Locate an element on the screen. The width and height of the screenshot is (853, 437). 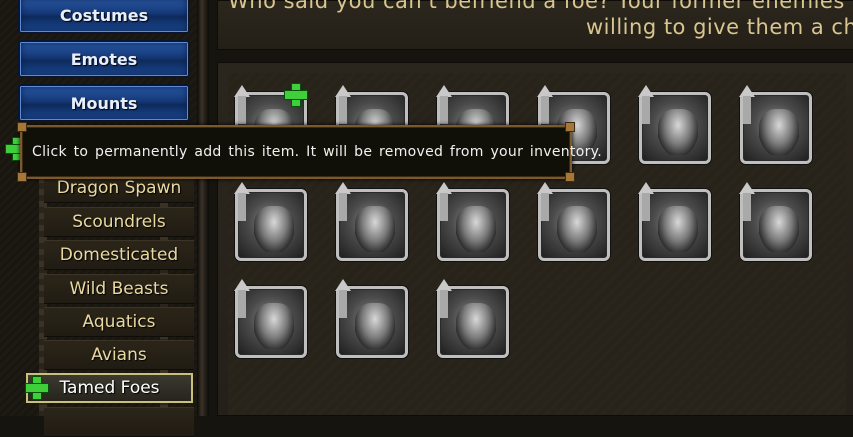
category-avians: Avians is located at coordinates (119, 355).